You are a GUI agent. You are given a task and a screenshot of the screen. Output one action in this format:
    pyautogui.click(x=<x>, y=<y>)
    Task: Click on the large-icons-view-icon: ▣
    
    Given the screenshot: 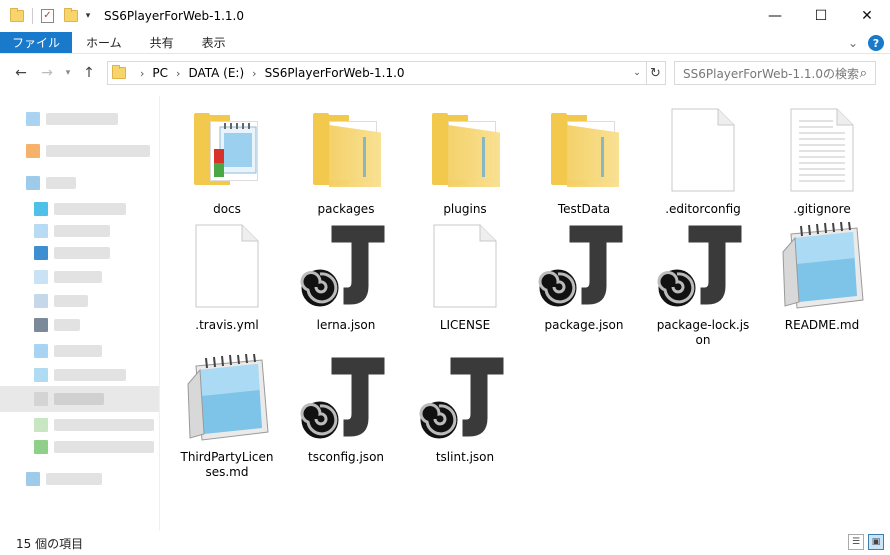 What is the action you would take?
    pyautogui.click(x=876, y=542)
    